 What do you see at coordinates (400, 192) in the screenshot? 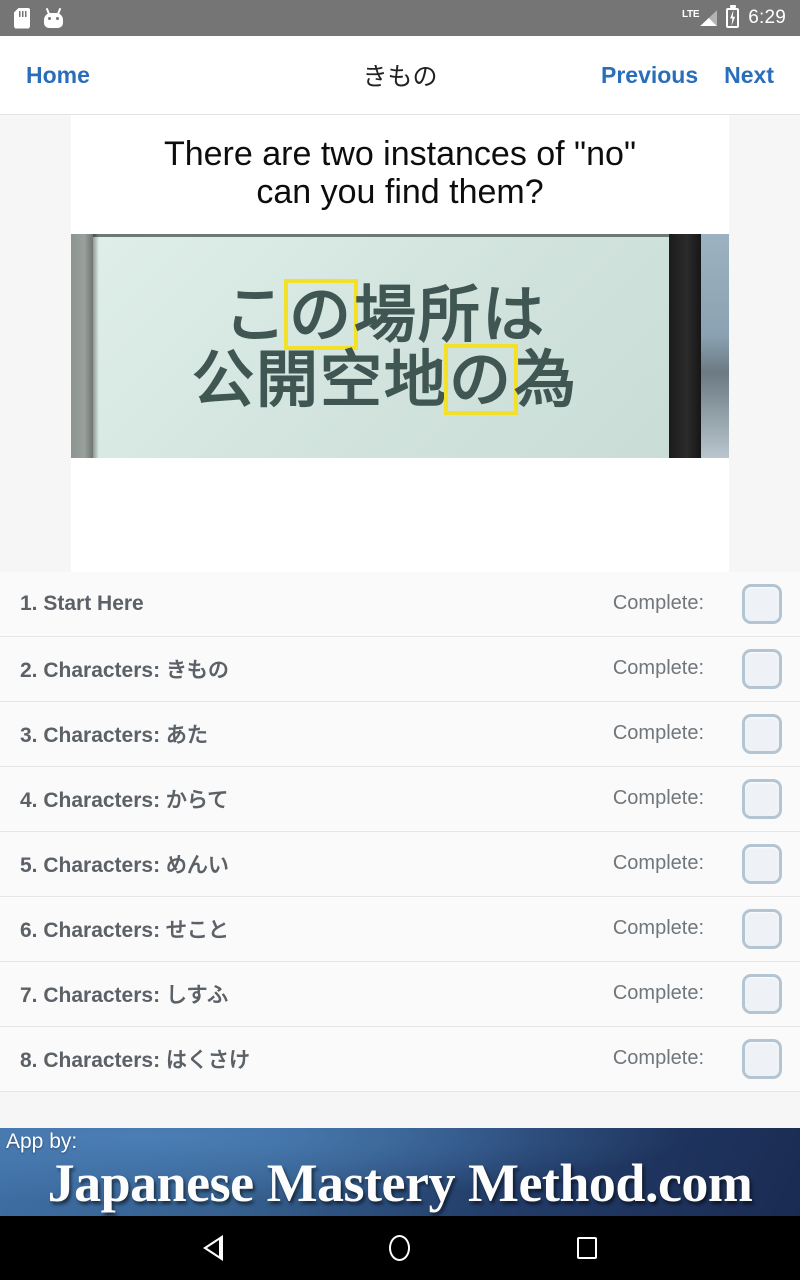
I see `lesson-prompt-line-2: can you find them?` at bounding box center [400, 192].